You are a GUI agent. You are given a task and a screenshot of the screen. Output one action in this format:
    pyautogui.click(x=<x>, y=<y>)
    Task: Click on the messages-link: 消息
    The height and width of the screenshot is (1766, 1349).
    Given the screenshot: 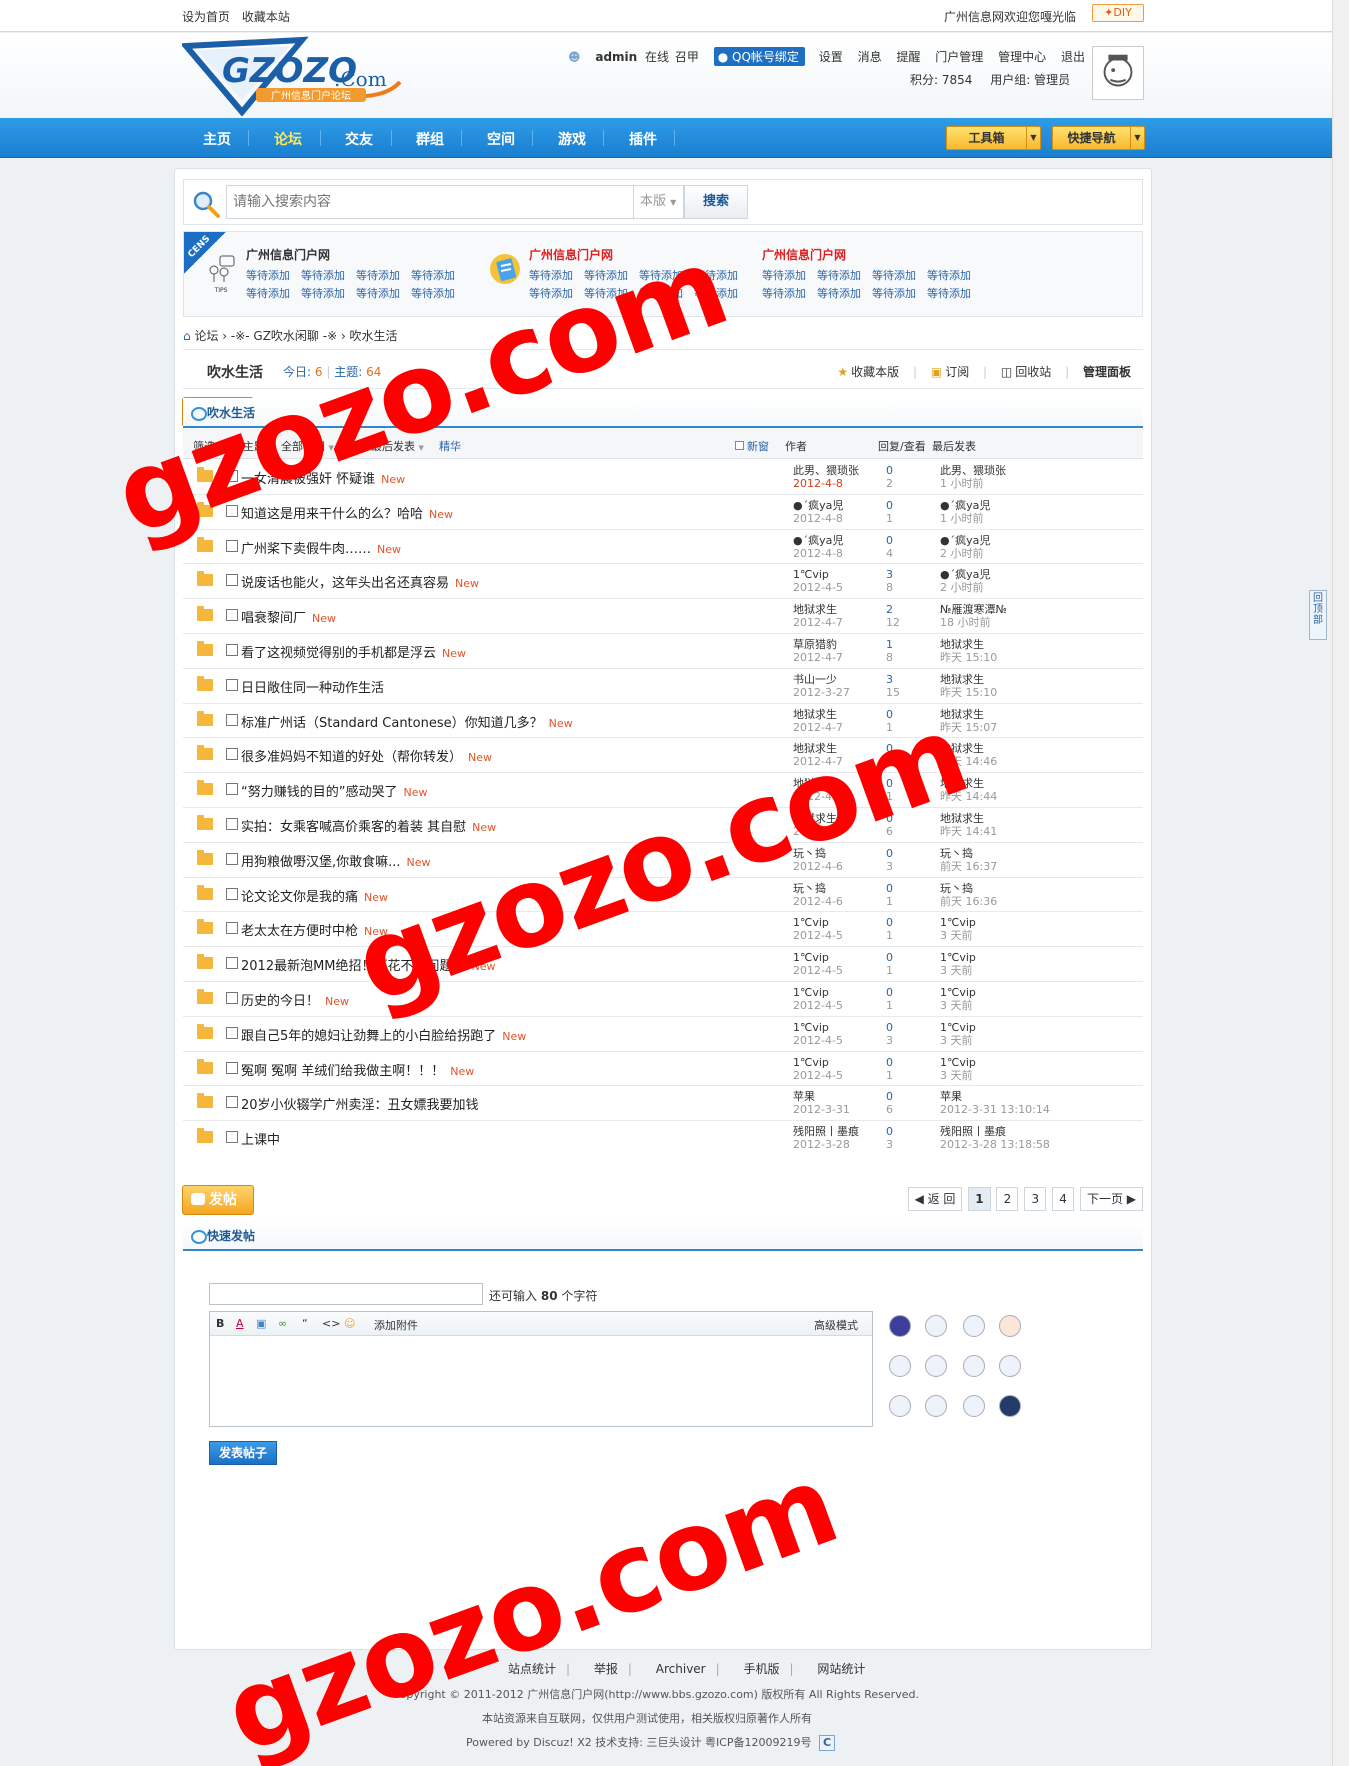 What is the action you would take?
    pyautogui.click(x=870, y=57)
    